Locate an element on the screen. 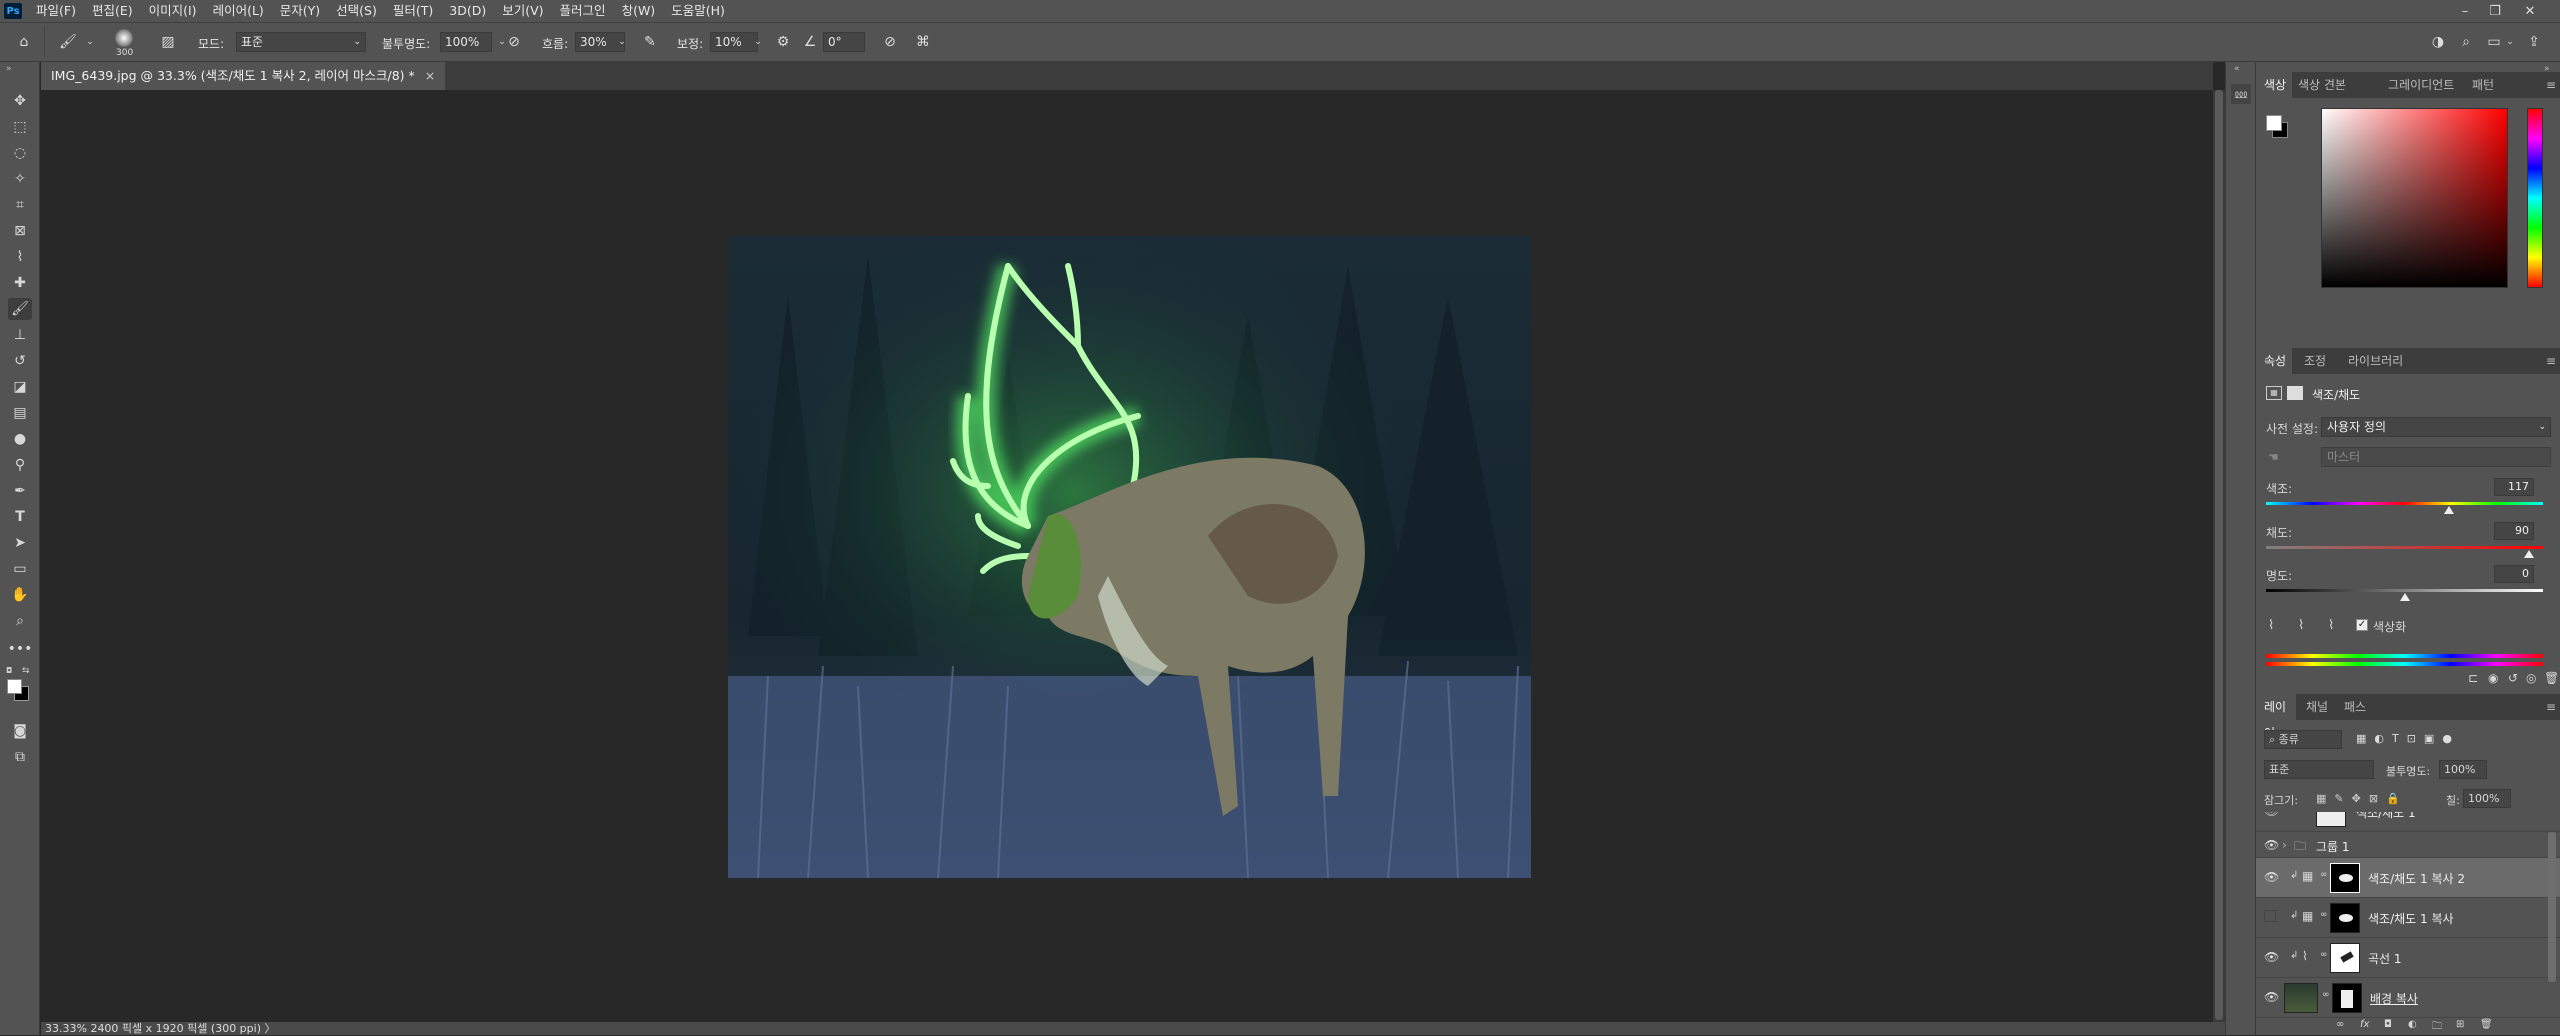  brush-settings-panel-icon: ⅏ is located at coordinates (2241, 94).